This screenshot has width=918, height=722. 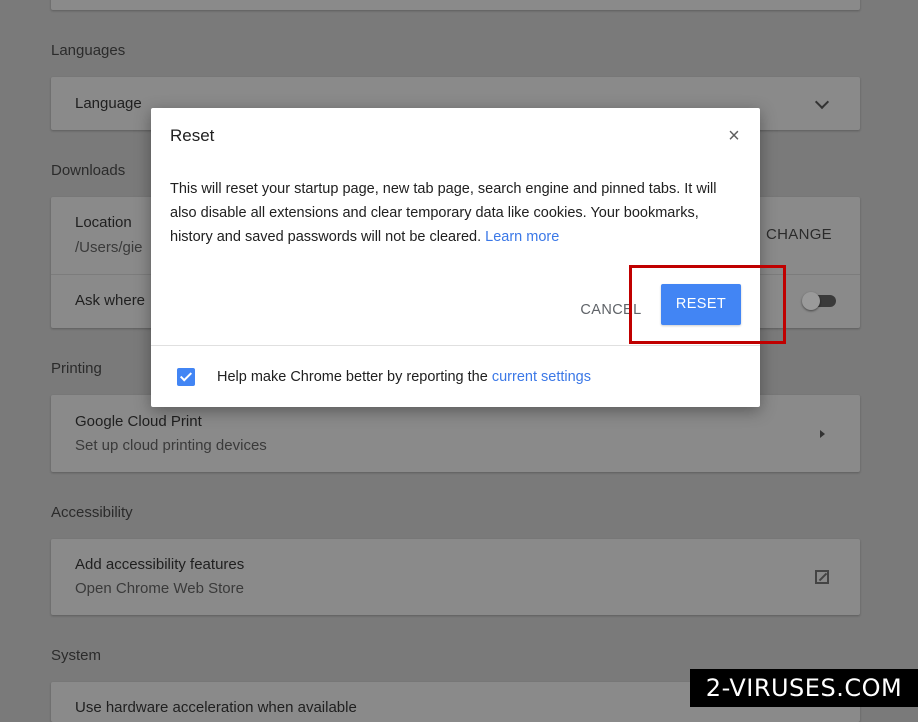 What do you see at coordinates (822, 434) in the screenshot?
I see `arrow-right-icon` at bounding box center [822, 434].